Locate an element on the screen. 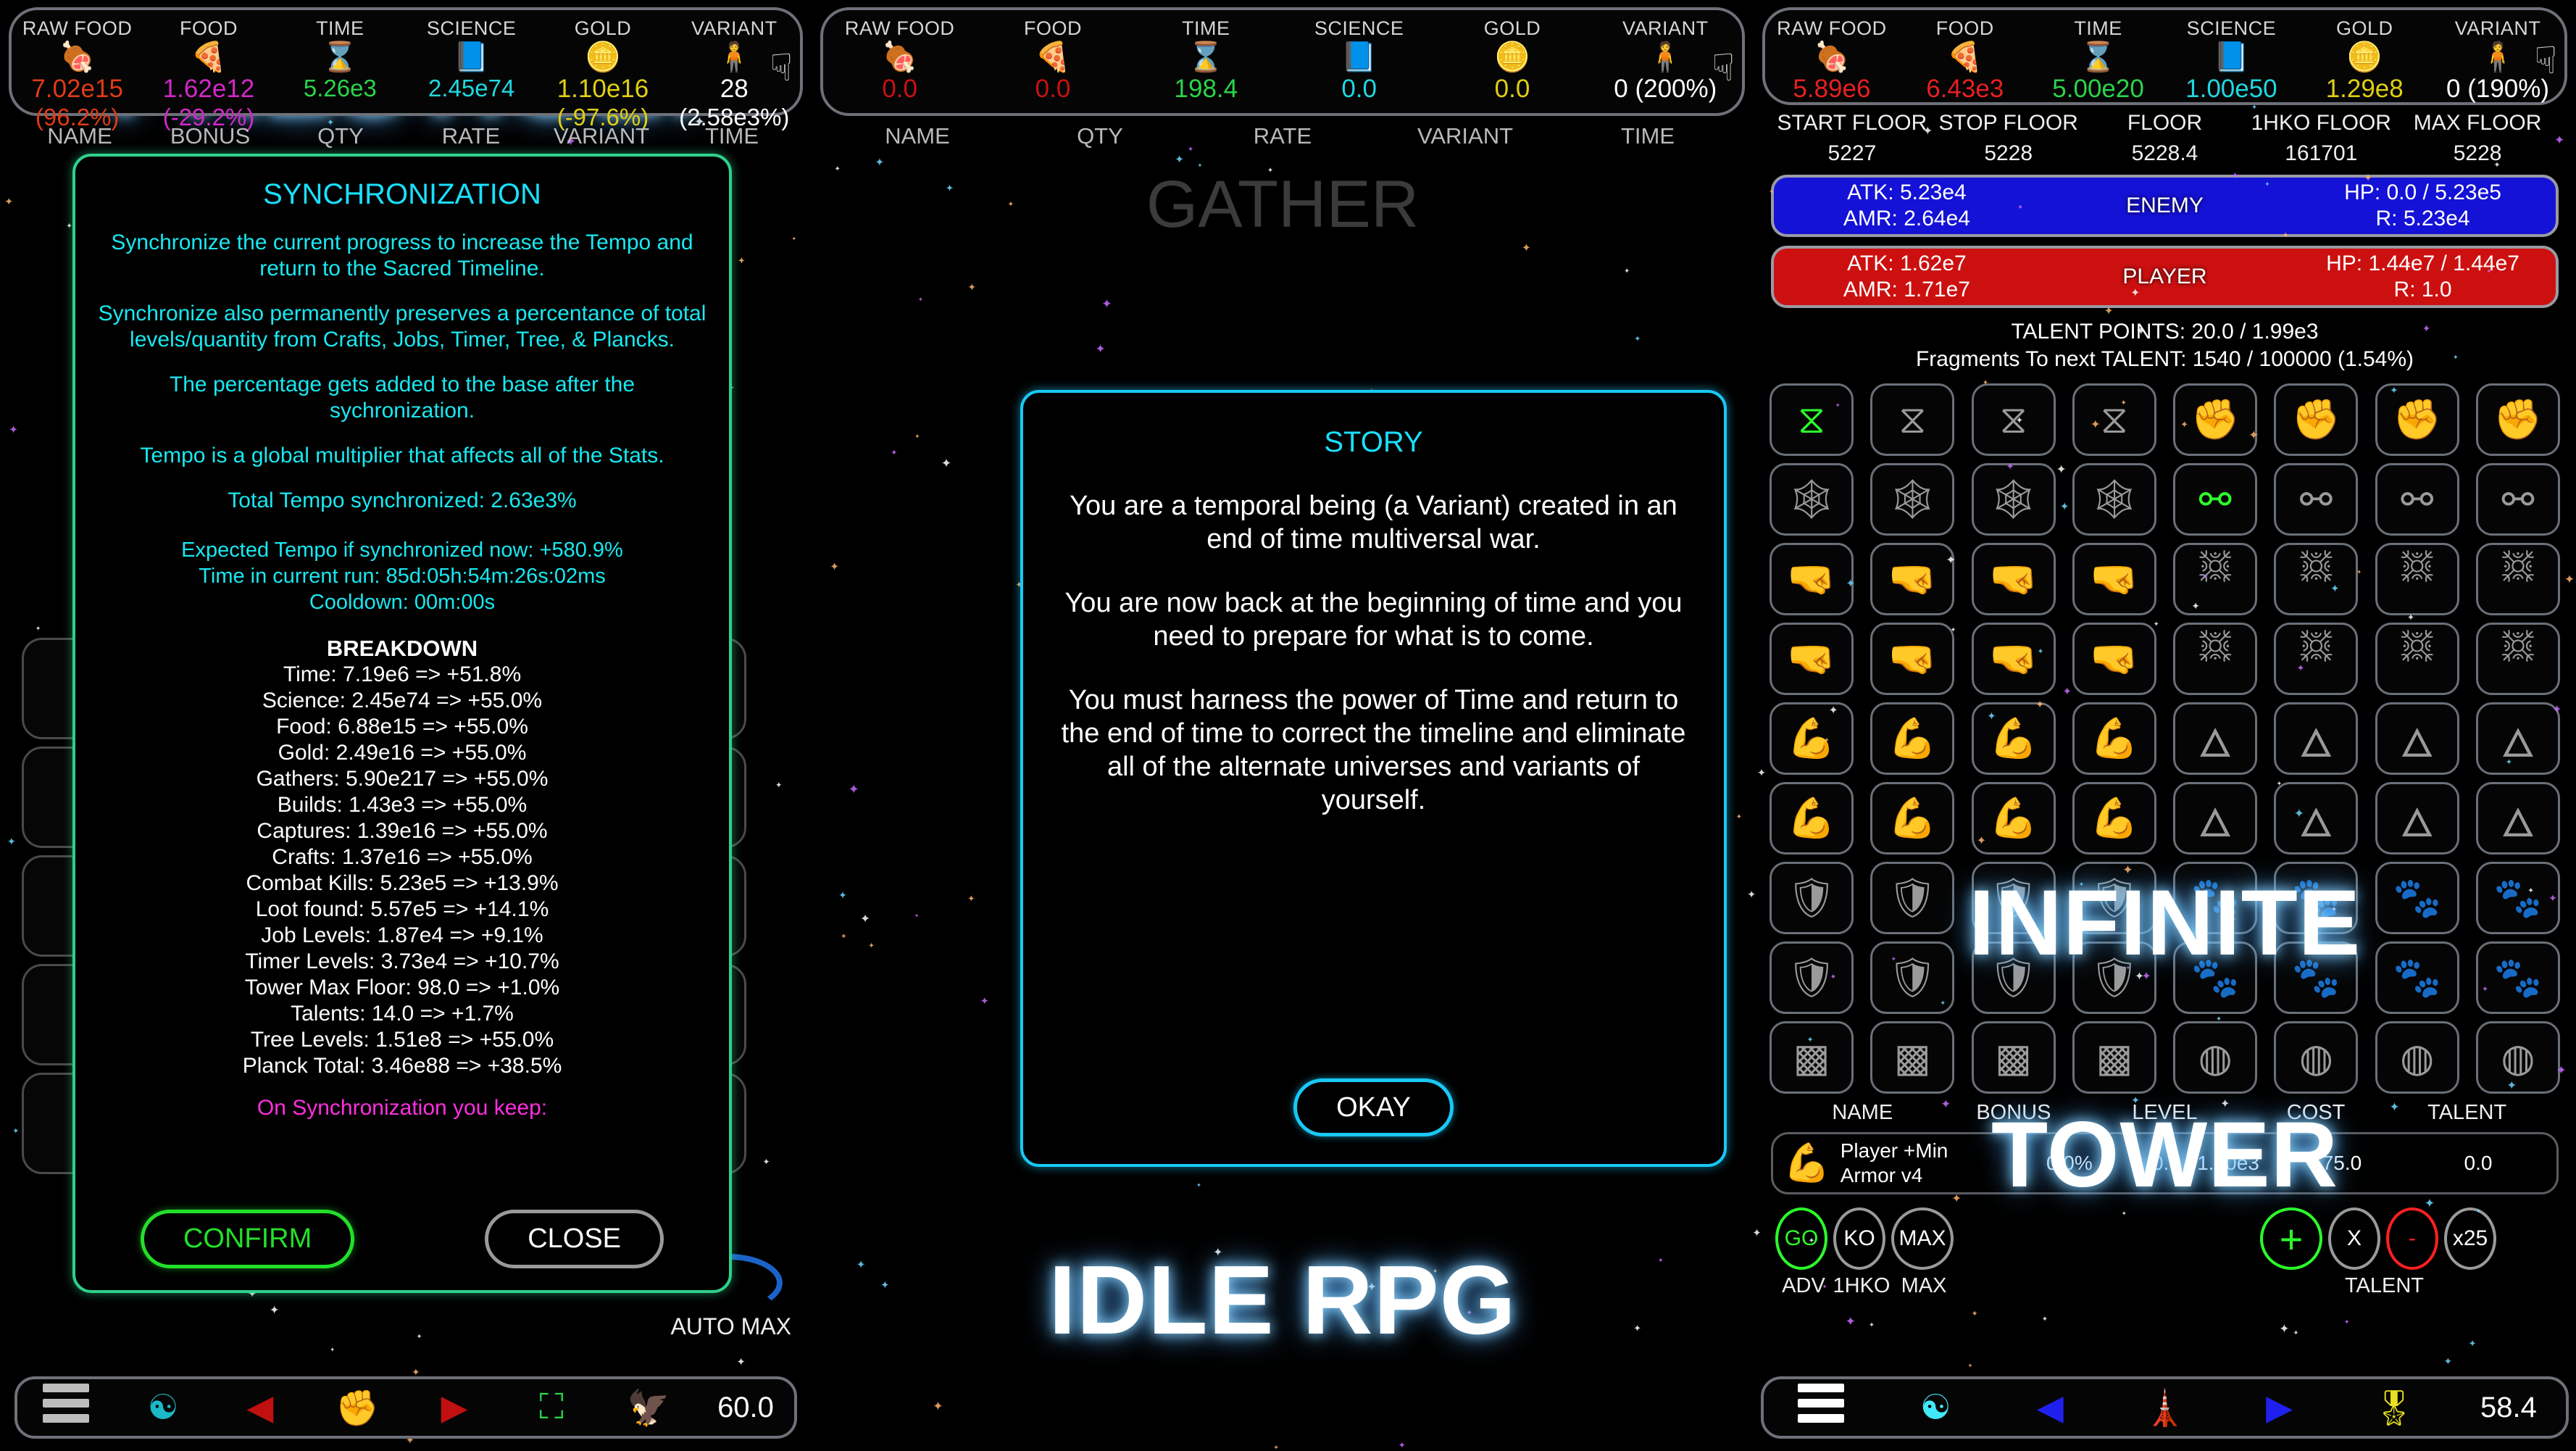 The image size is (2576, 1451). value-stop-floor: 5228 is located at coordinates (2008, 154).